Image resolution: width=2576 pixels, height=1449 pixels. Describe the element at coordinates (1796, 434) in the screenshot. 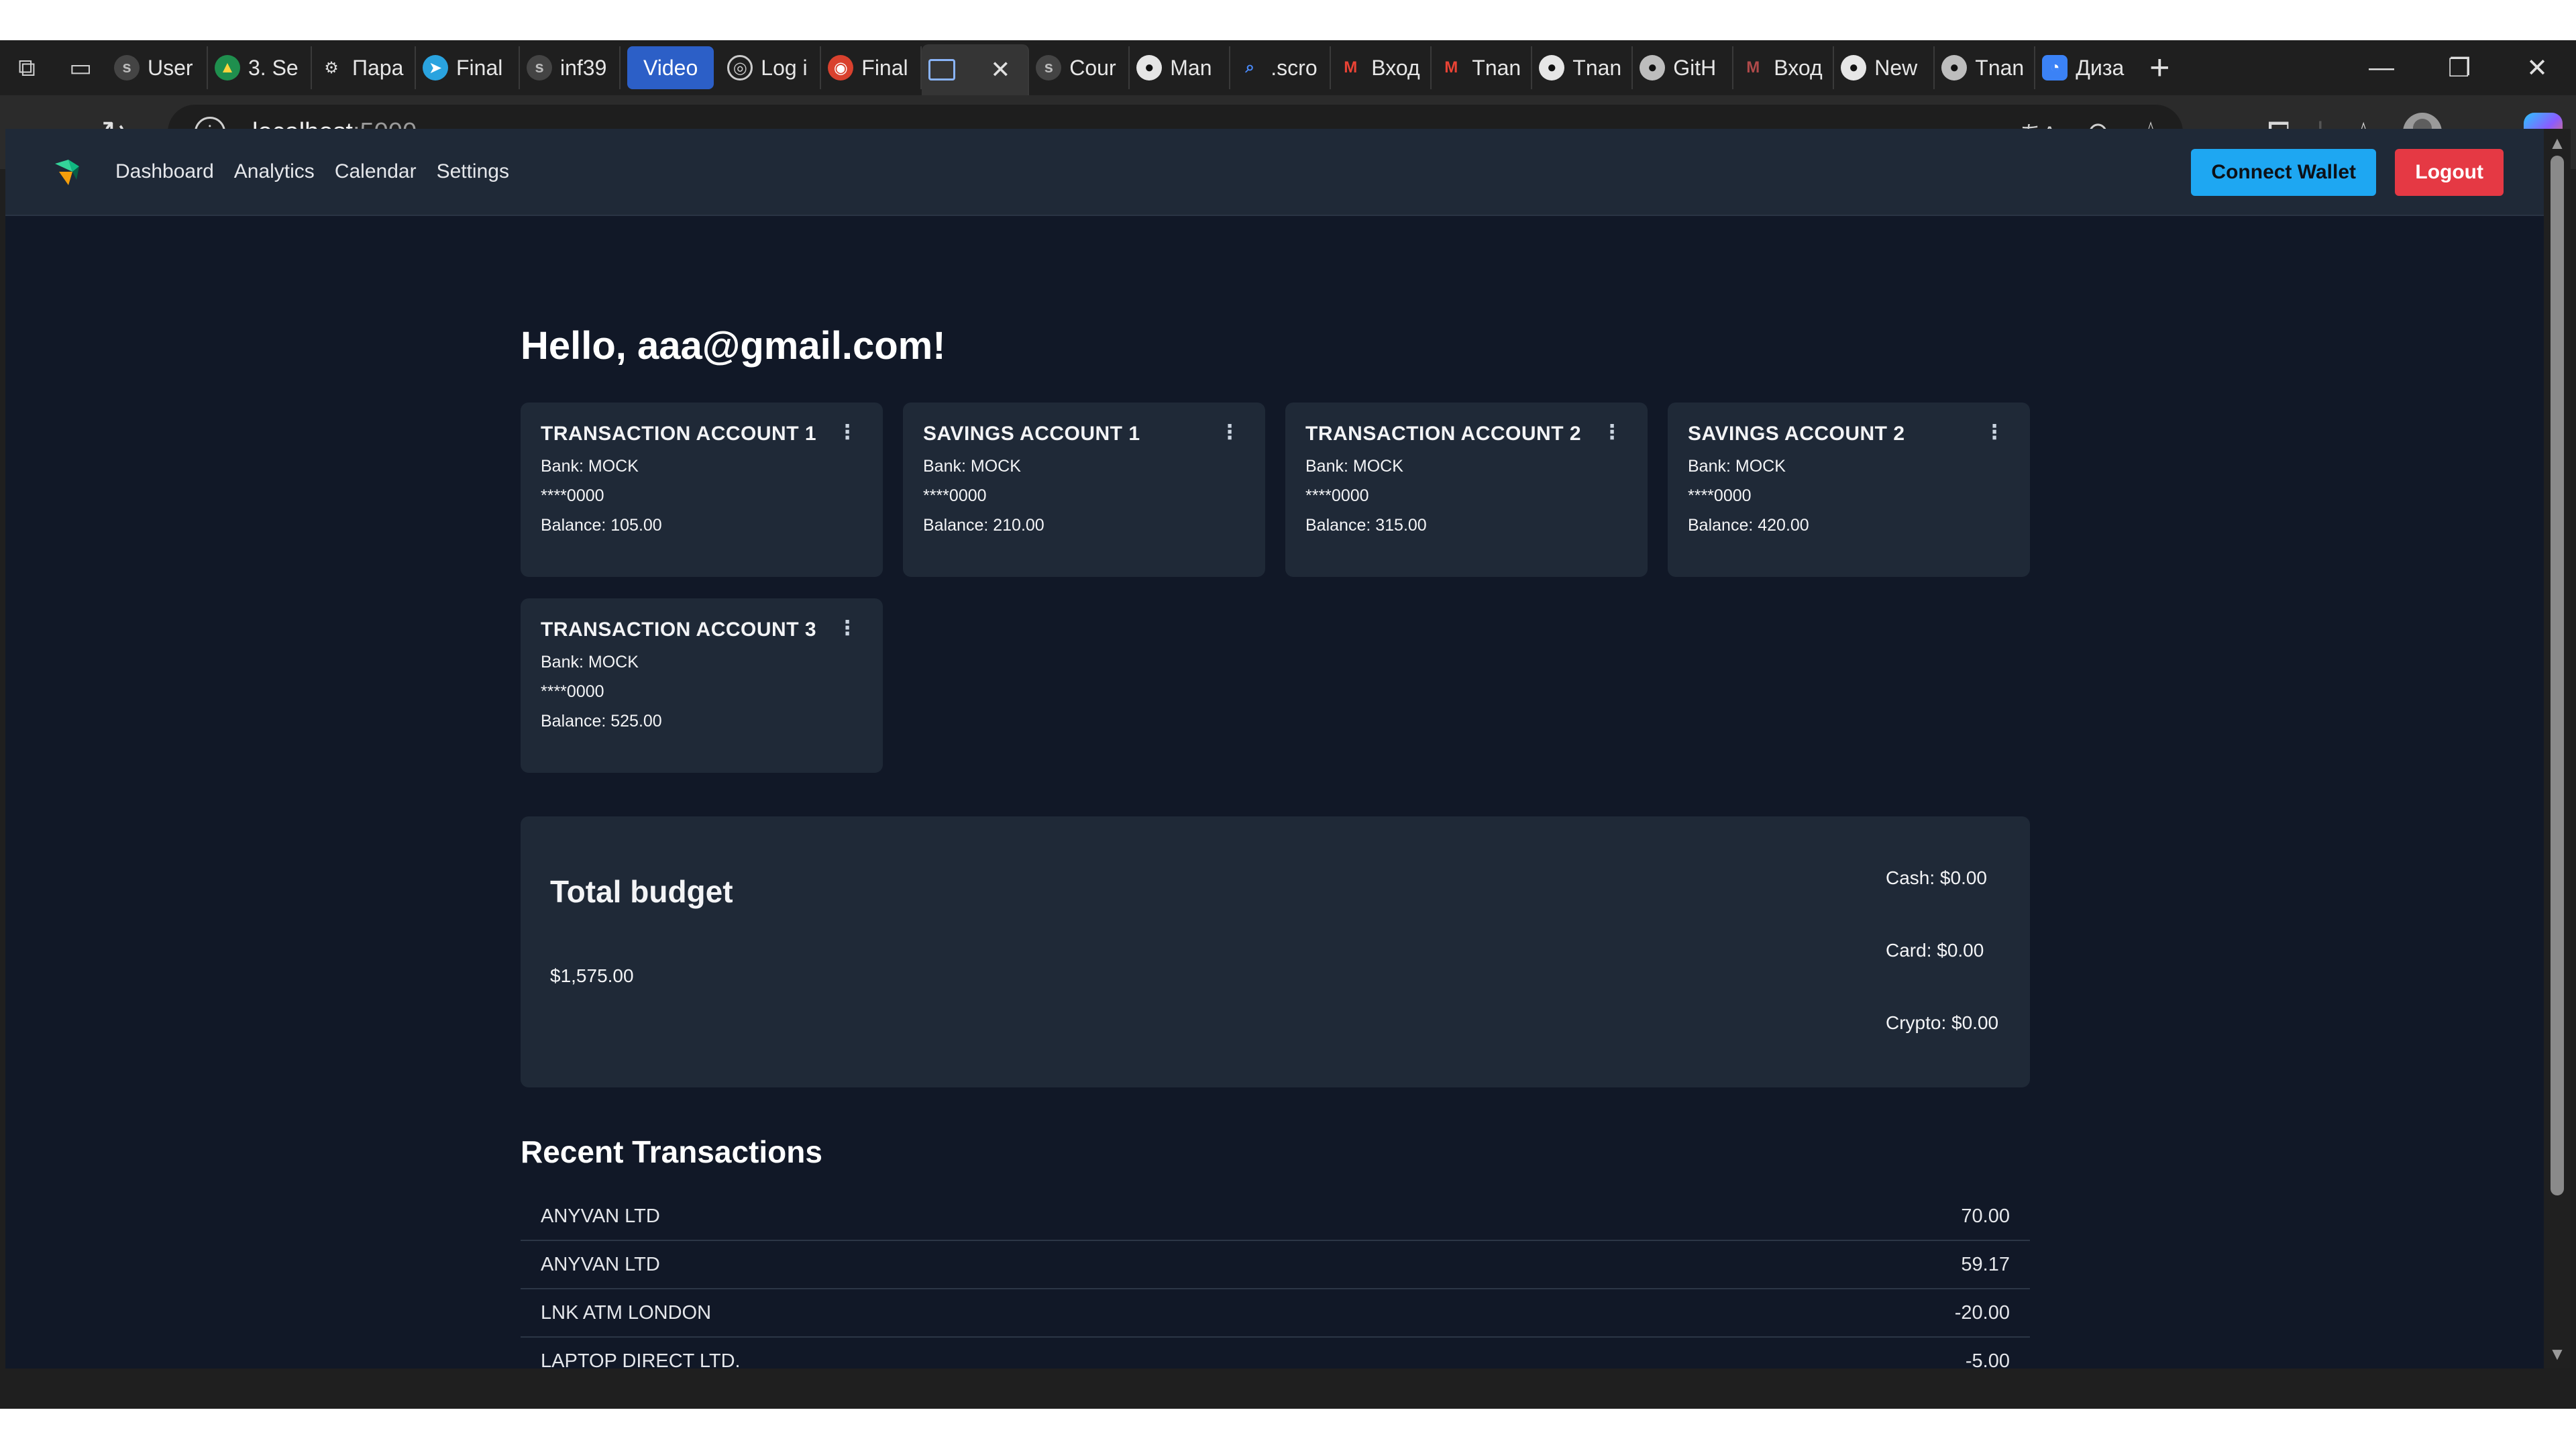

I see `account-name: SAVINGS ACCOUNT 2` at that location.